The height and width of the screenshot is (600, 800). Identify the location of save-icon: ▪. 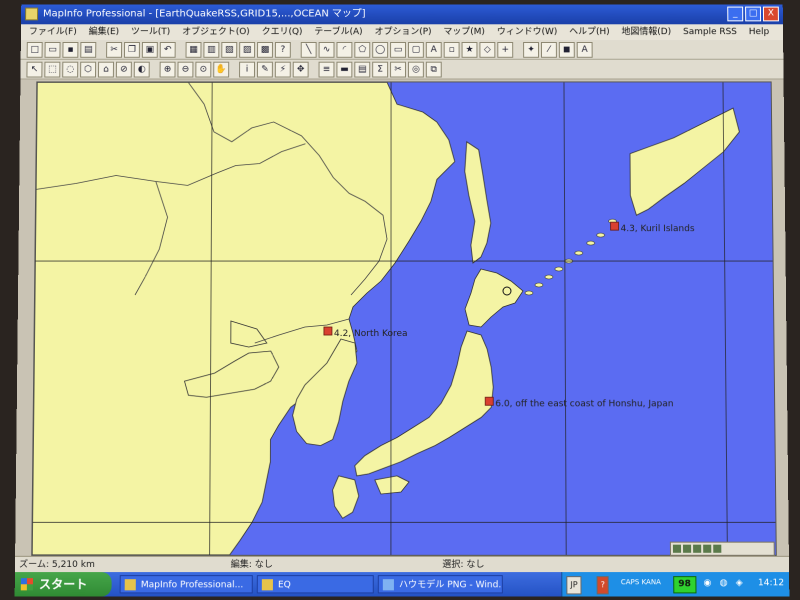
(70, 49).